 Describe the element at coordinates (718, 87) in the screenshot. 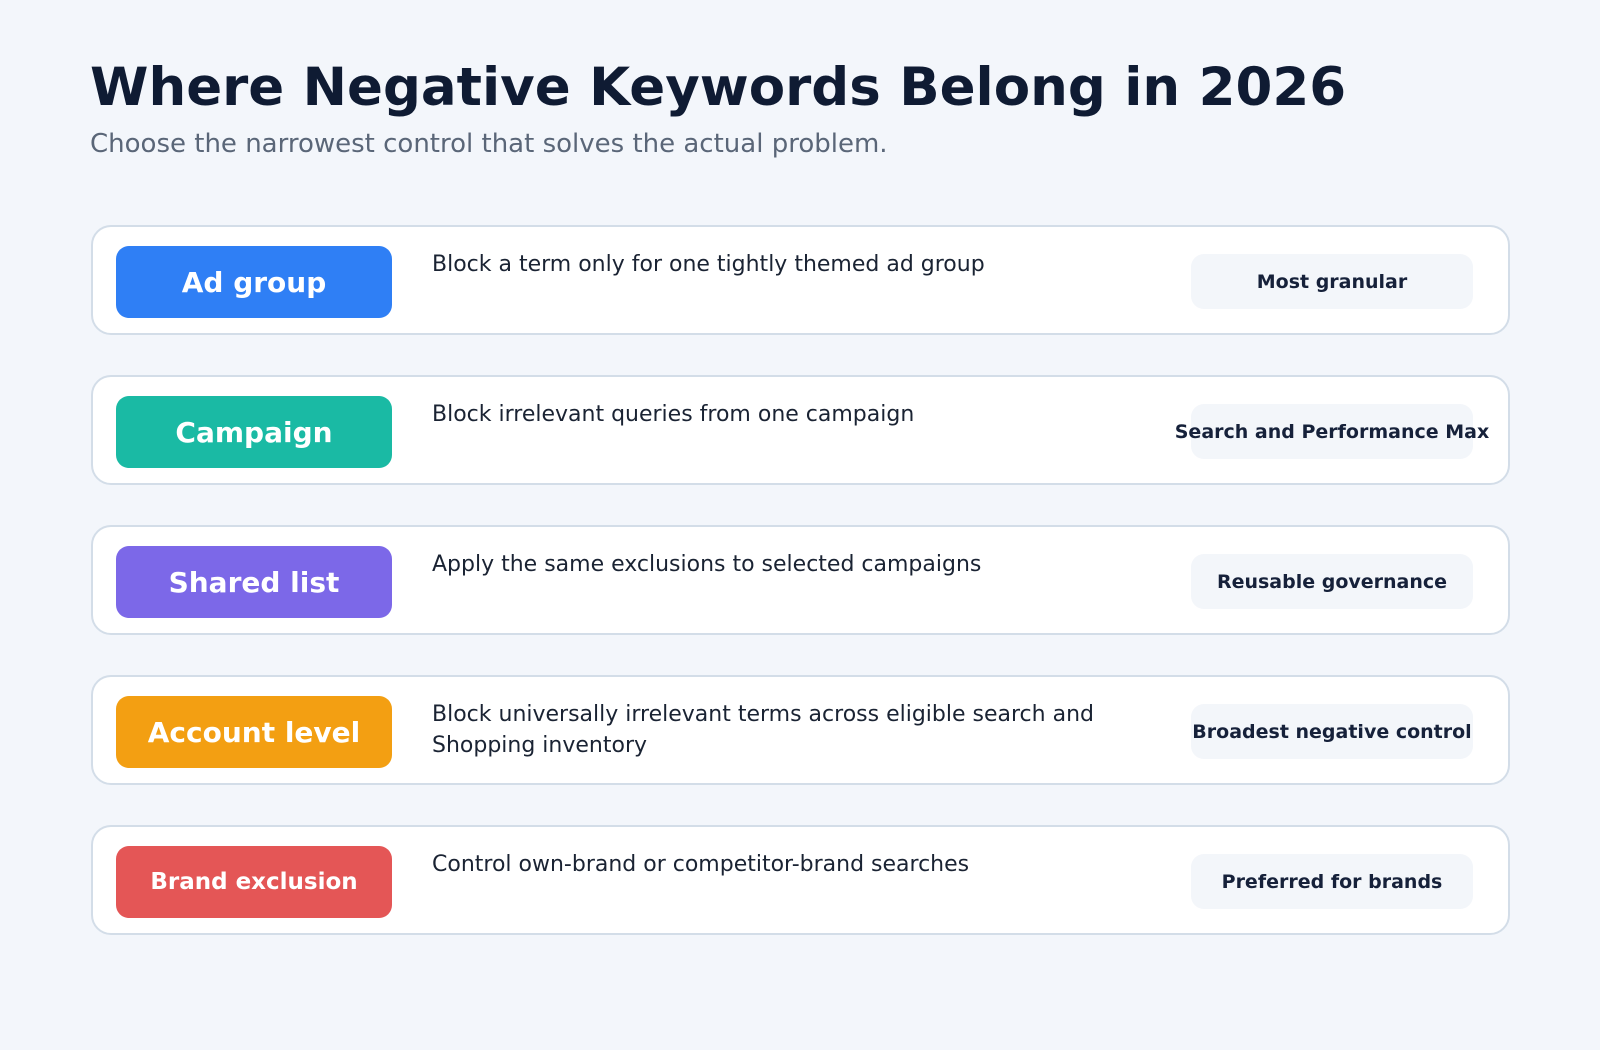

I see `page-title: Where Negative Keywords Belong in 2026` at that location.